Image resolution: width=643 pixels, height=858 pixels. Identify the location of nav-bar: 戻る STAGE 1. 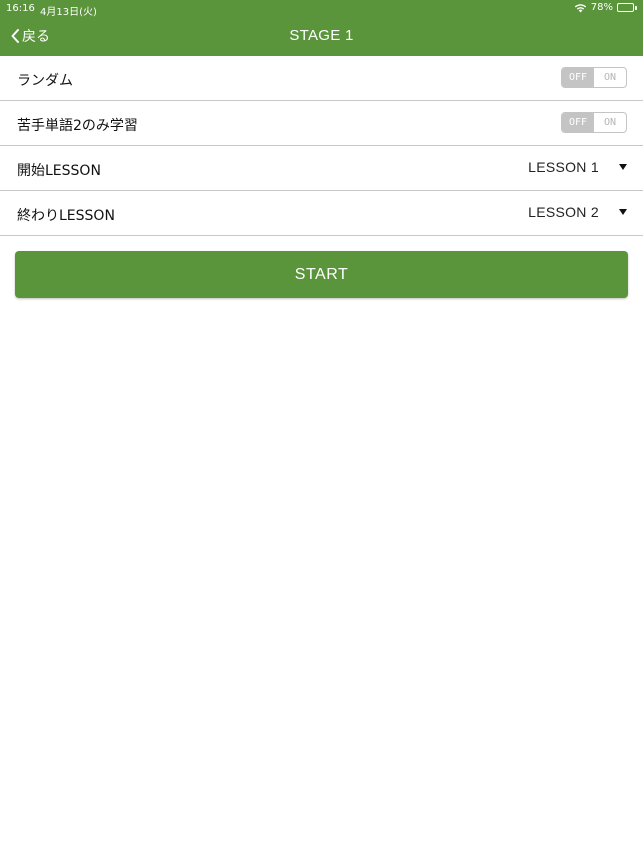
(321, 36).